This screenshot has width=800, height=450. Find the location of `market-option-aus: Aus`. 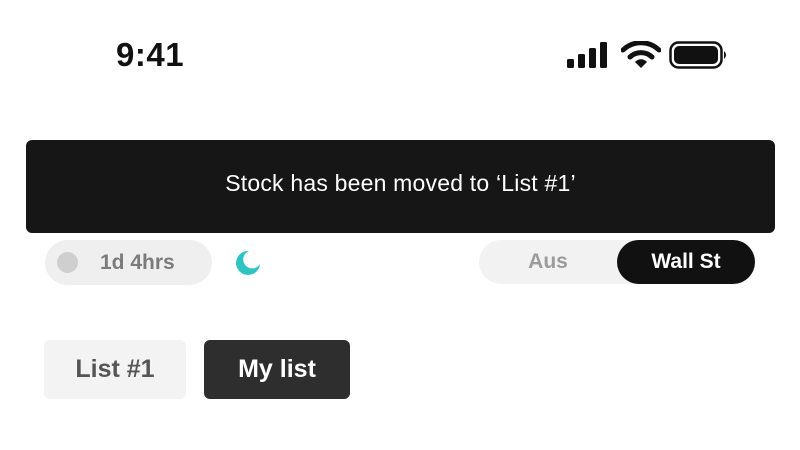

market-option-aus: Aus is located at coordinates (548, 262).